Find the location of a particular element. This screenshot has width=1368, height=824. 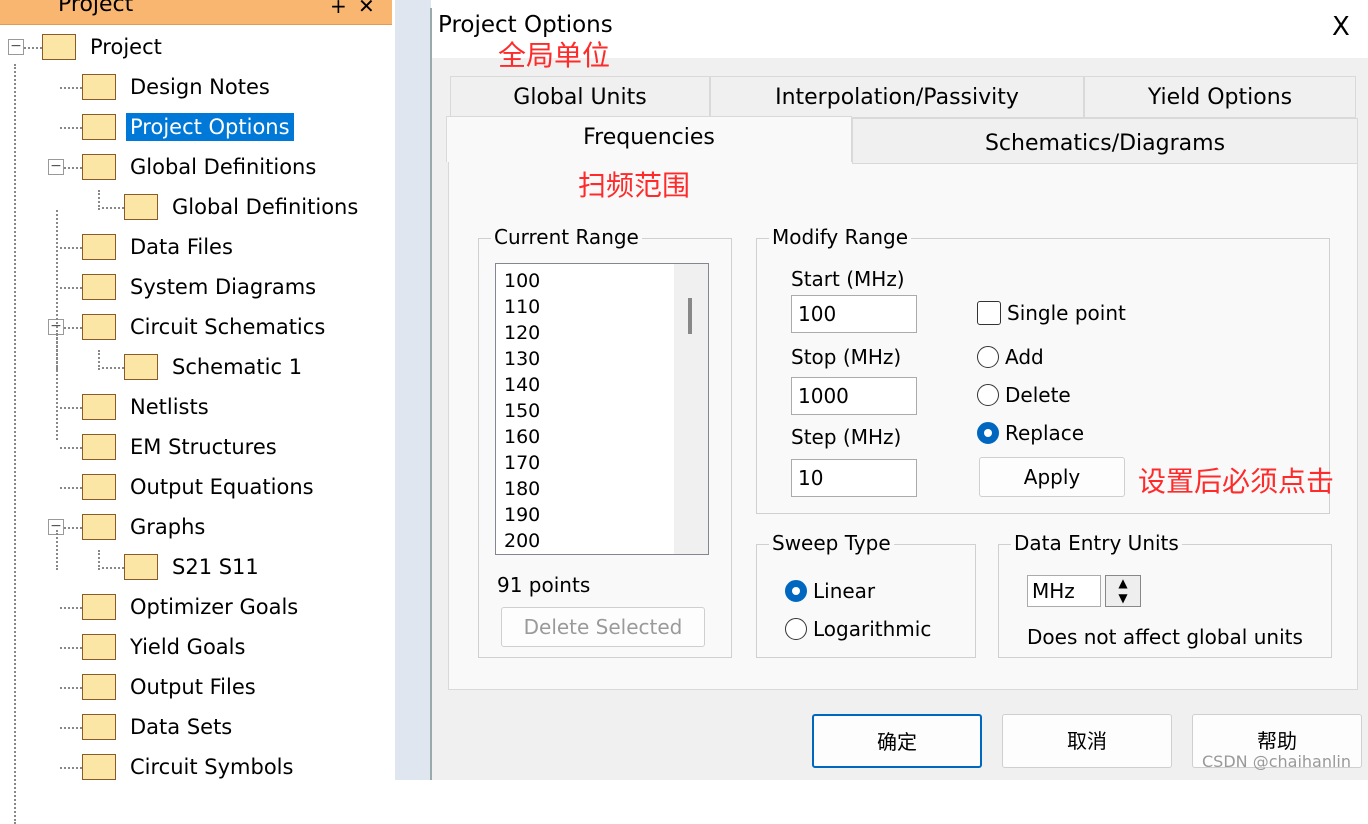

tree-item: Data Files is located at coordinates (159, 247).